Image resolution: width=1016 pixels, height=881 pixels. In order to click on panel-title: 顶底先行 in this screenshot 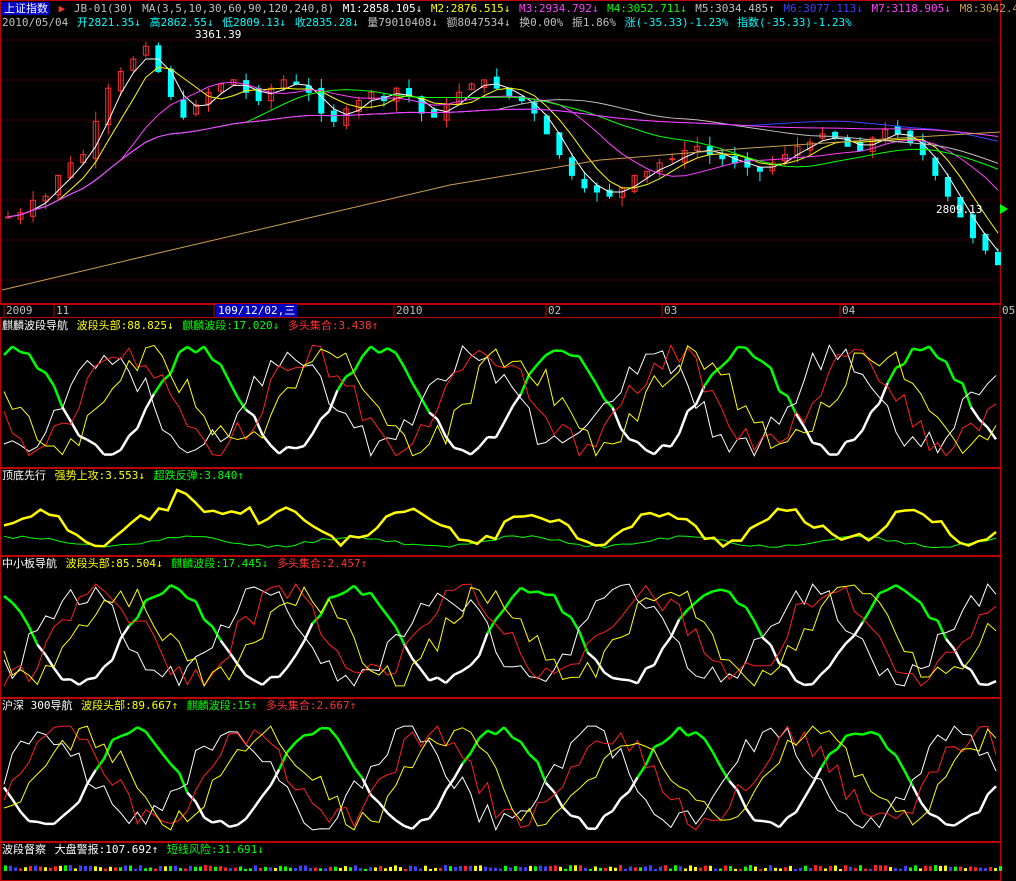, I will do `click(24, 475)`.